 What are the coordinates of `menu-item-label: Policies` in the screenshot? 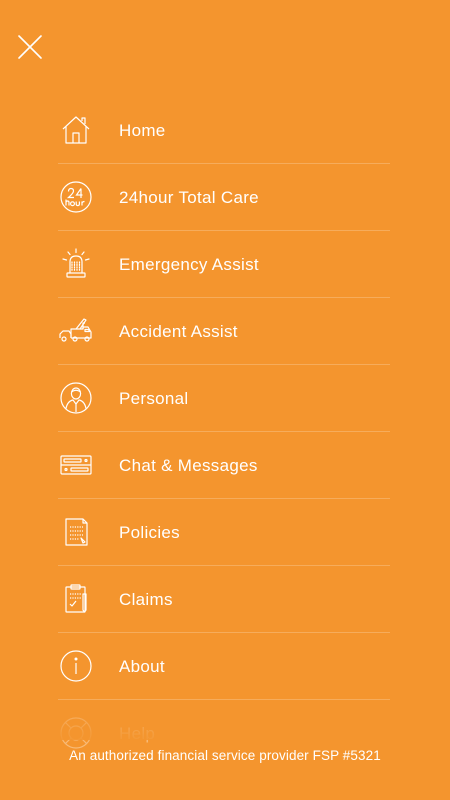 It's located at (149, 532).